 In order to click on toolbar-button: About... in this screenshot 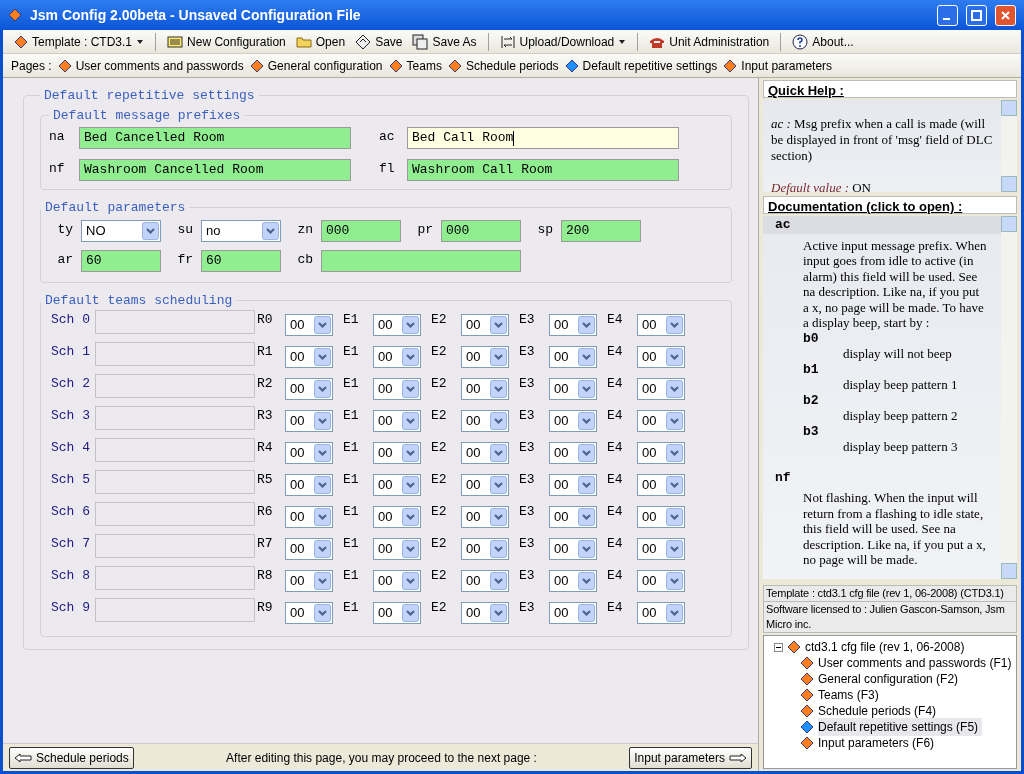, I will do `click(823, 41)`.